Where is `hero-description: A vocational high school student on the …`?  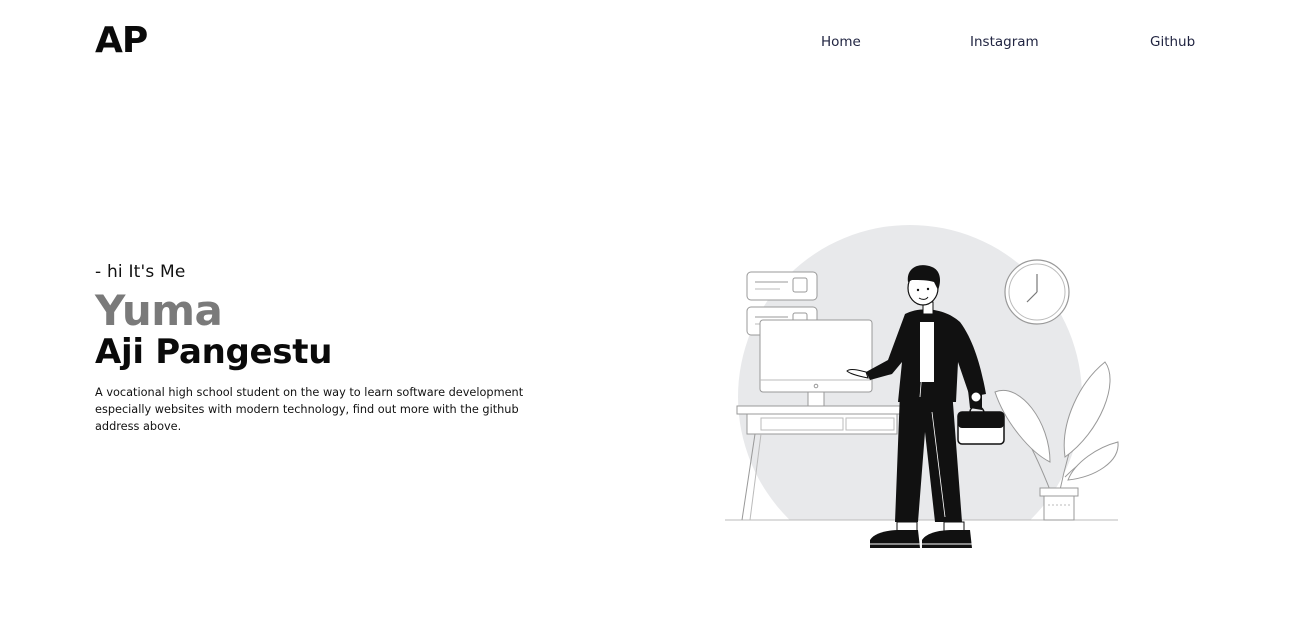 hero-description: A vocational high school student on the … is located at coordinates (309, 409).